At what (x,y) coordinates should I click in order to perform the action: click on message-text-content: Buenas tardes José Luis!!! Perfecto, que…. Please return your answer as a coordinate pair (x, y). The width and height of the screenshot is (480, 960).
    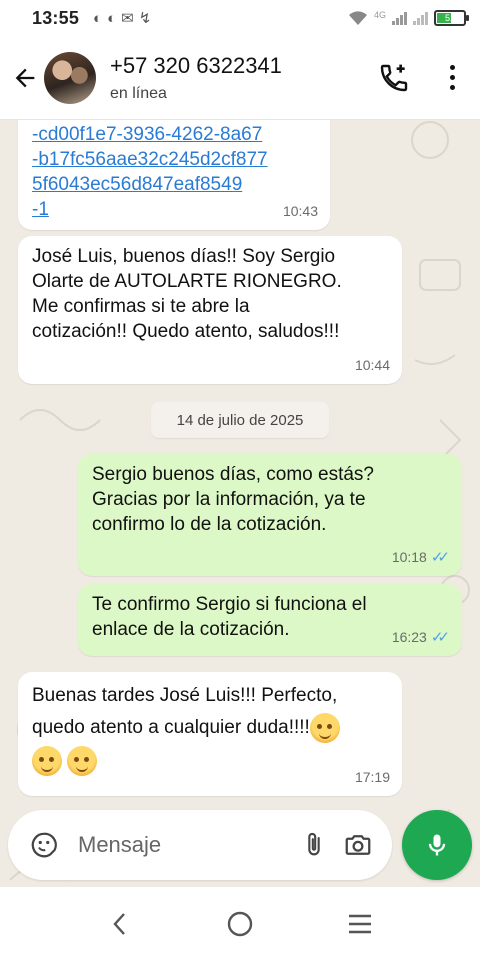
    Looking at the image, I should click on (185, 711).